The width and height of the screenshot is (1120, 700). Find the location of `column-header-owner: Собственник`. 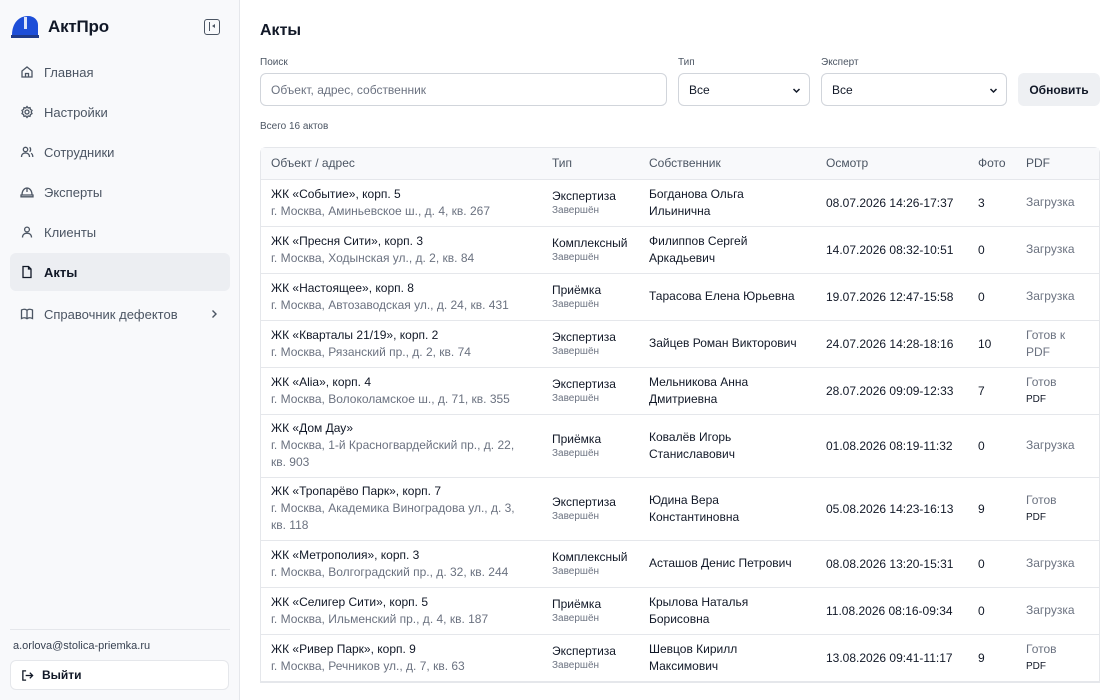

column-header-owner: Собственник is located at coordinates (727, 164).